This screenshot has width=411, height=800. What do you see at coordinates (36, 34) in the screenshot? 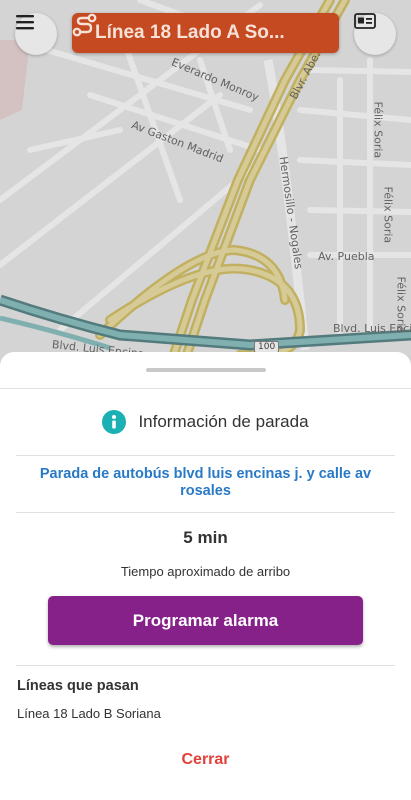
I see `menu-button` at bounding box center [36, 34].